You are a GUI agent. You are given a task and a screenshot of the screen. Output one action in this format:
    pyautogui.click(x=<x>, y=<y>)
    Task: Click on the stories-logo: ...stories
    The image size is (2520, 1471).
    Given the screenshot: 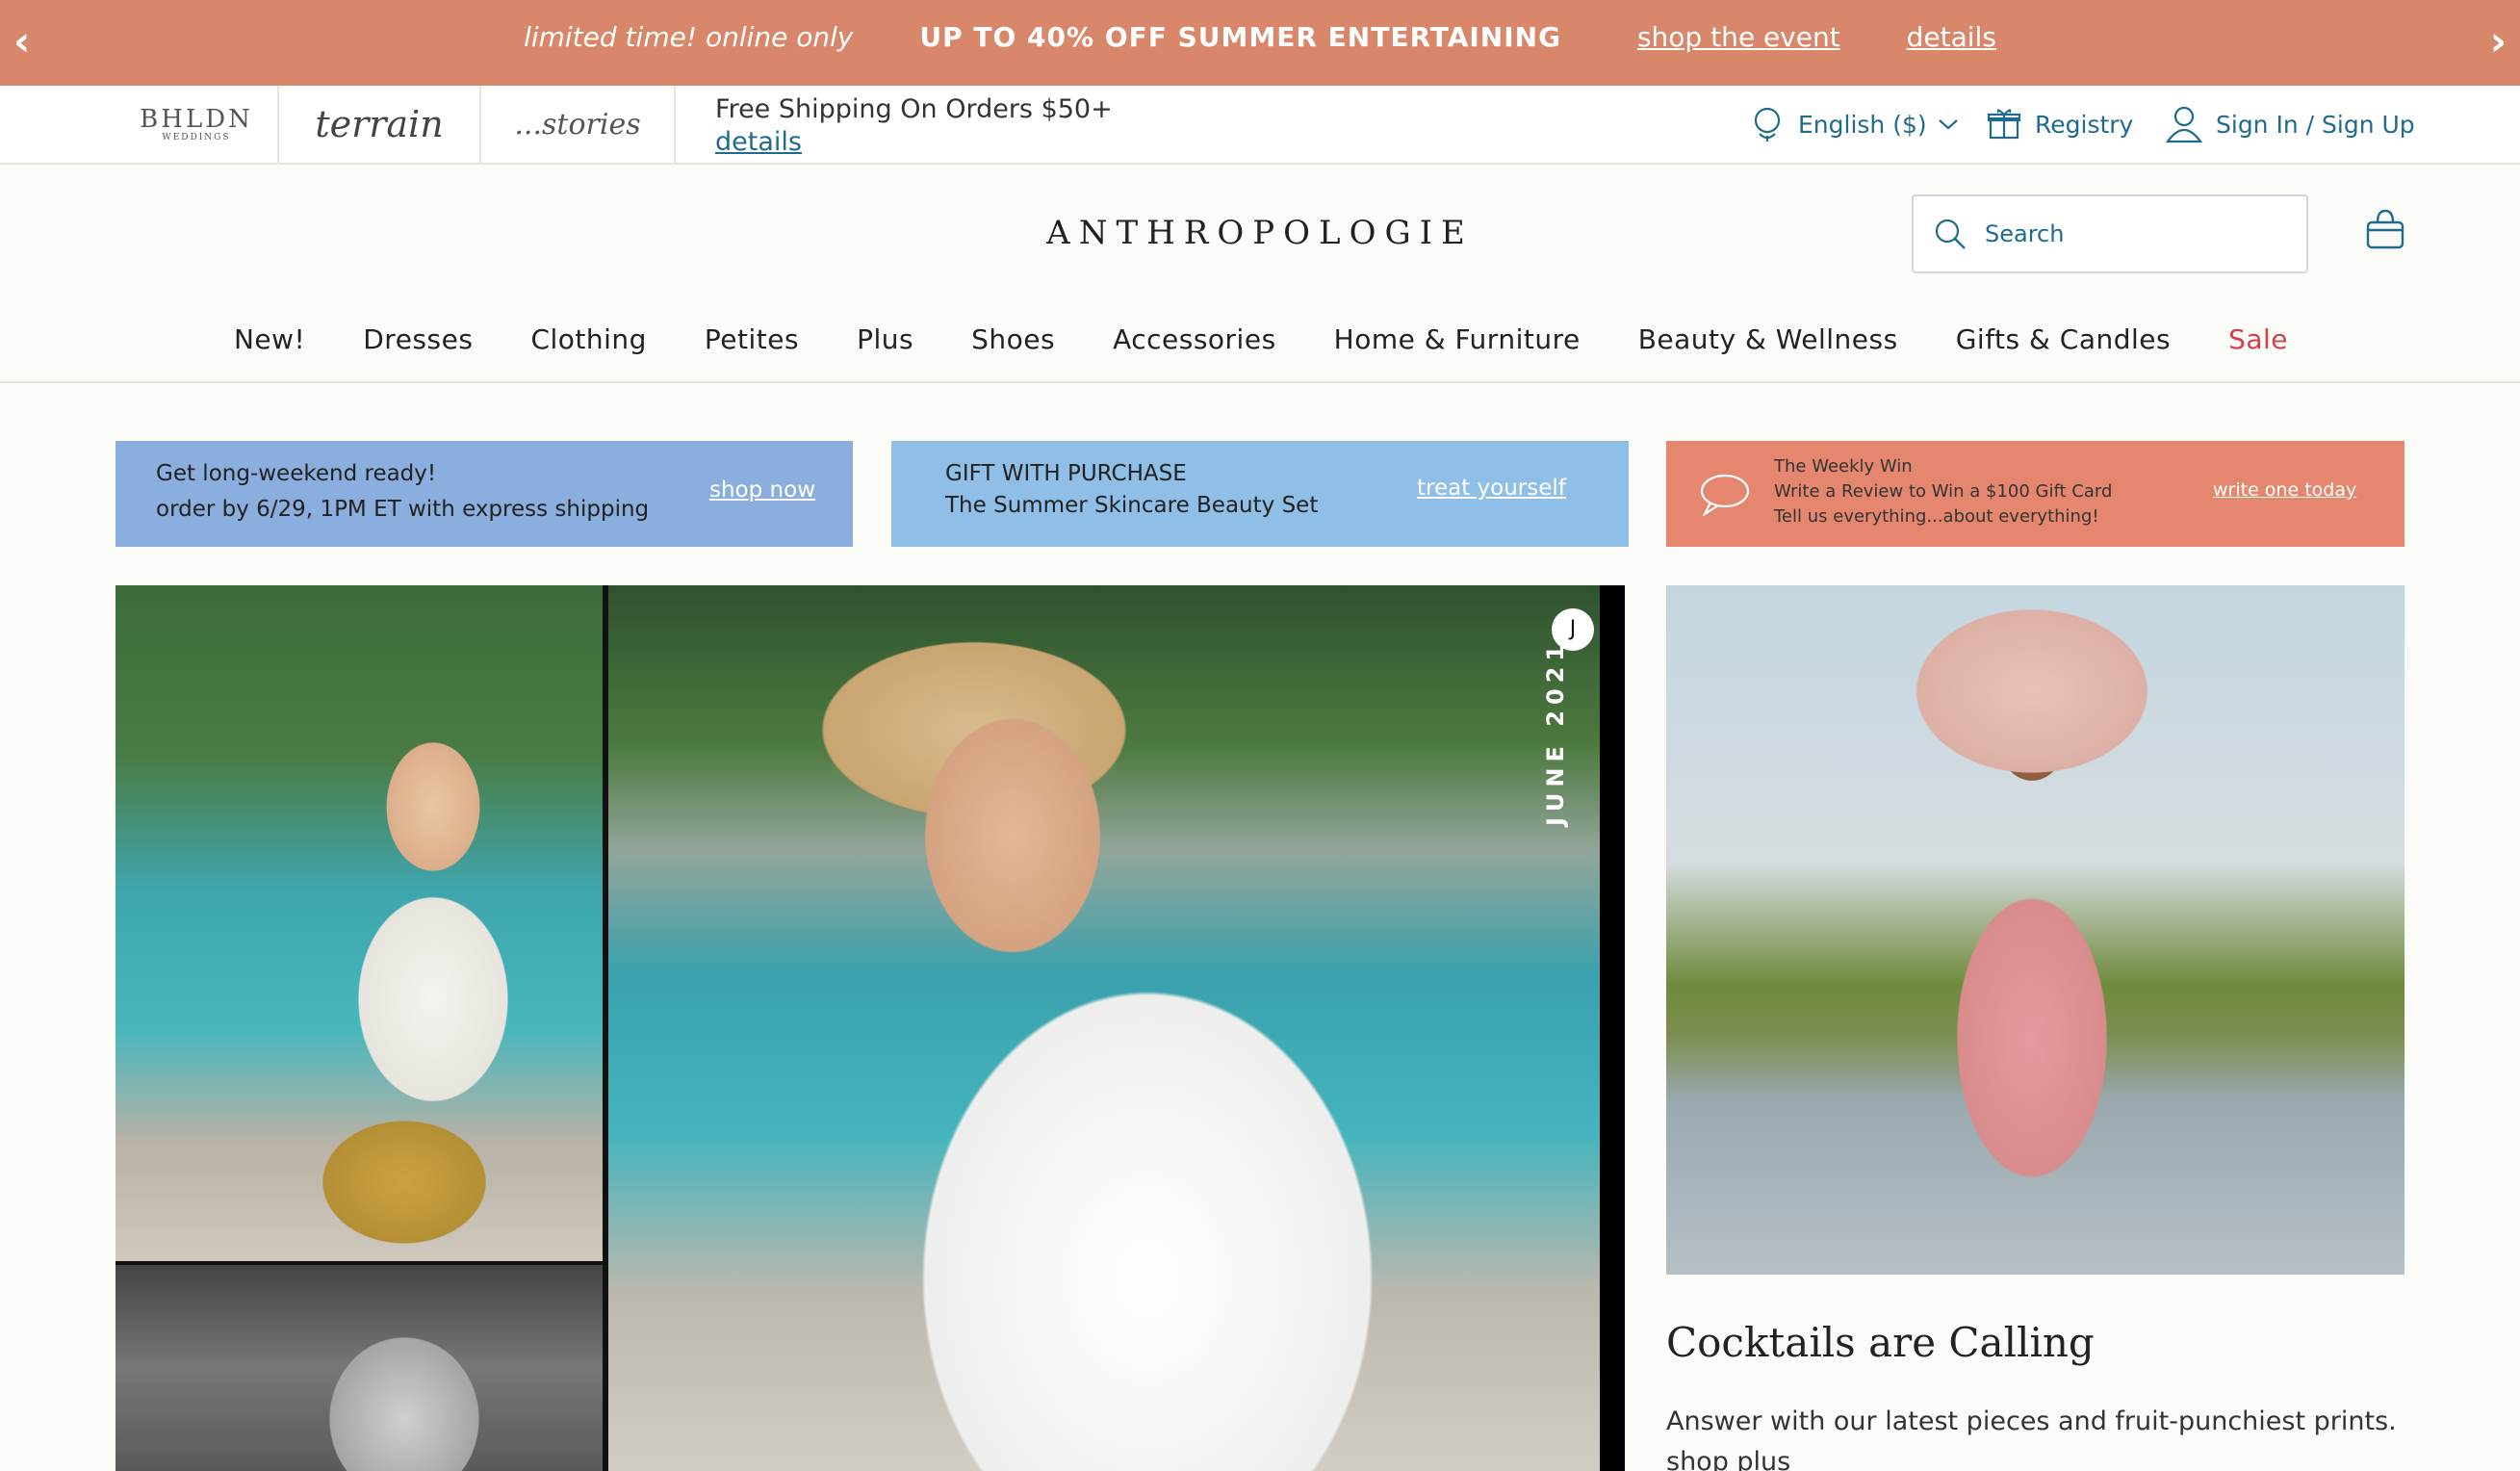 What is the action you would take?
    pyautogui.click(x=578, y=124)
    